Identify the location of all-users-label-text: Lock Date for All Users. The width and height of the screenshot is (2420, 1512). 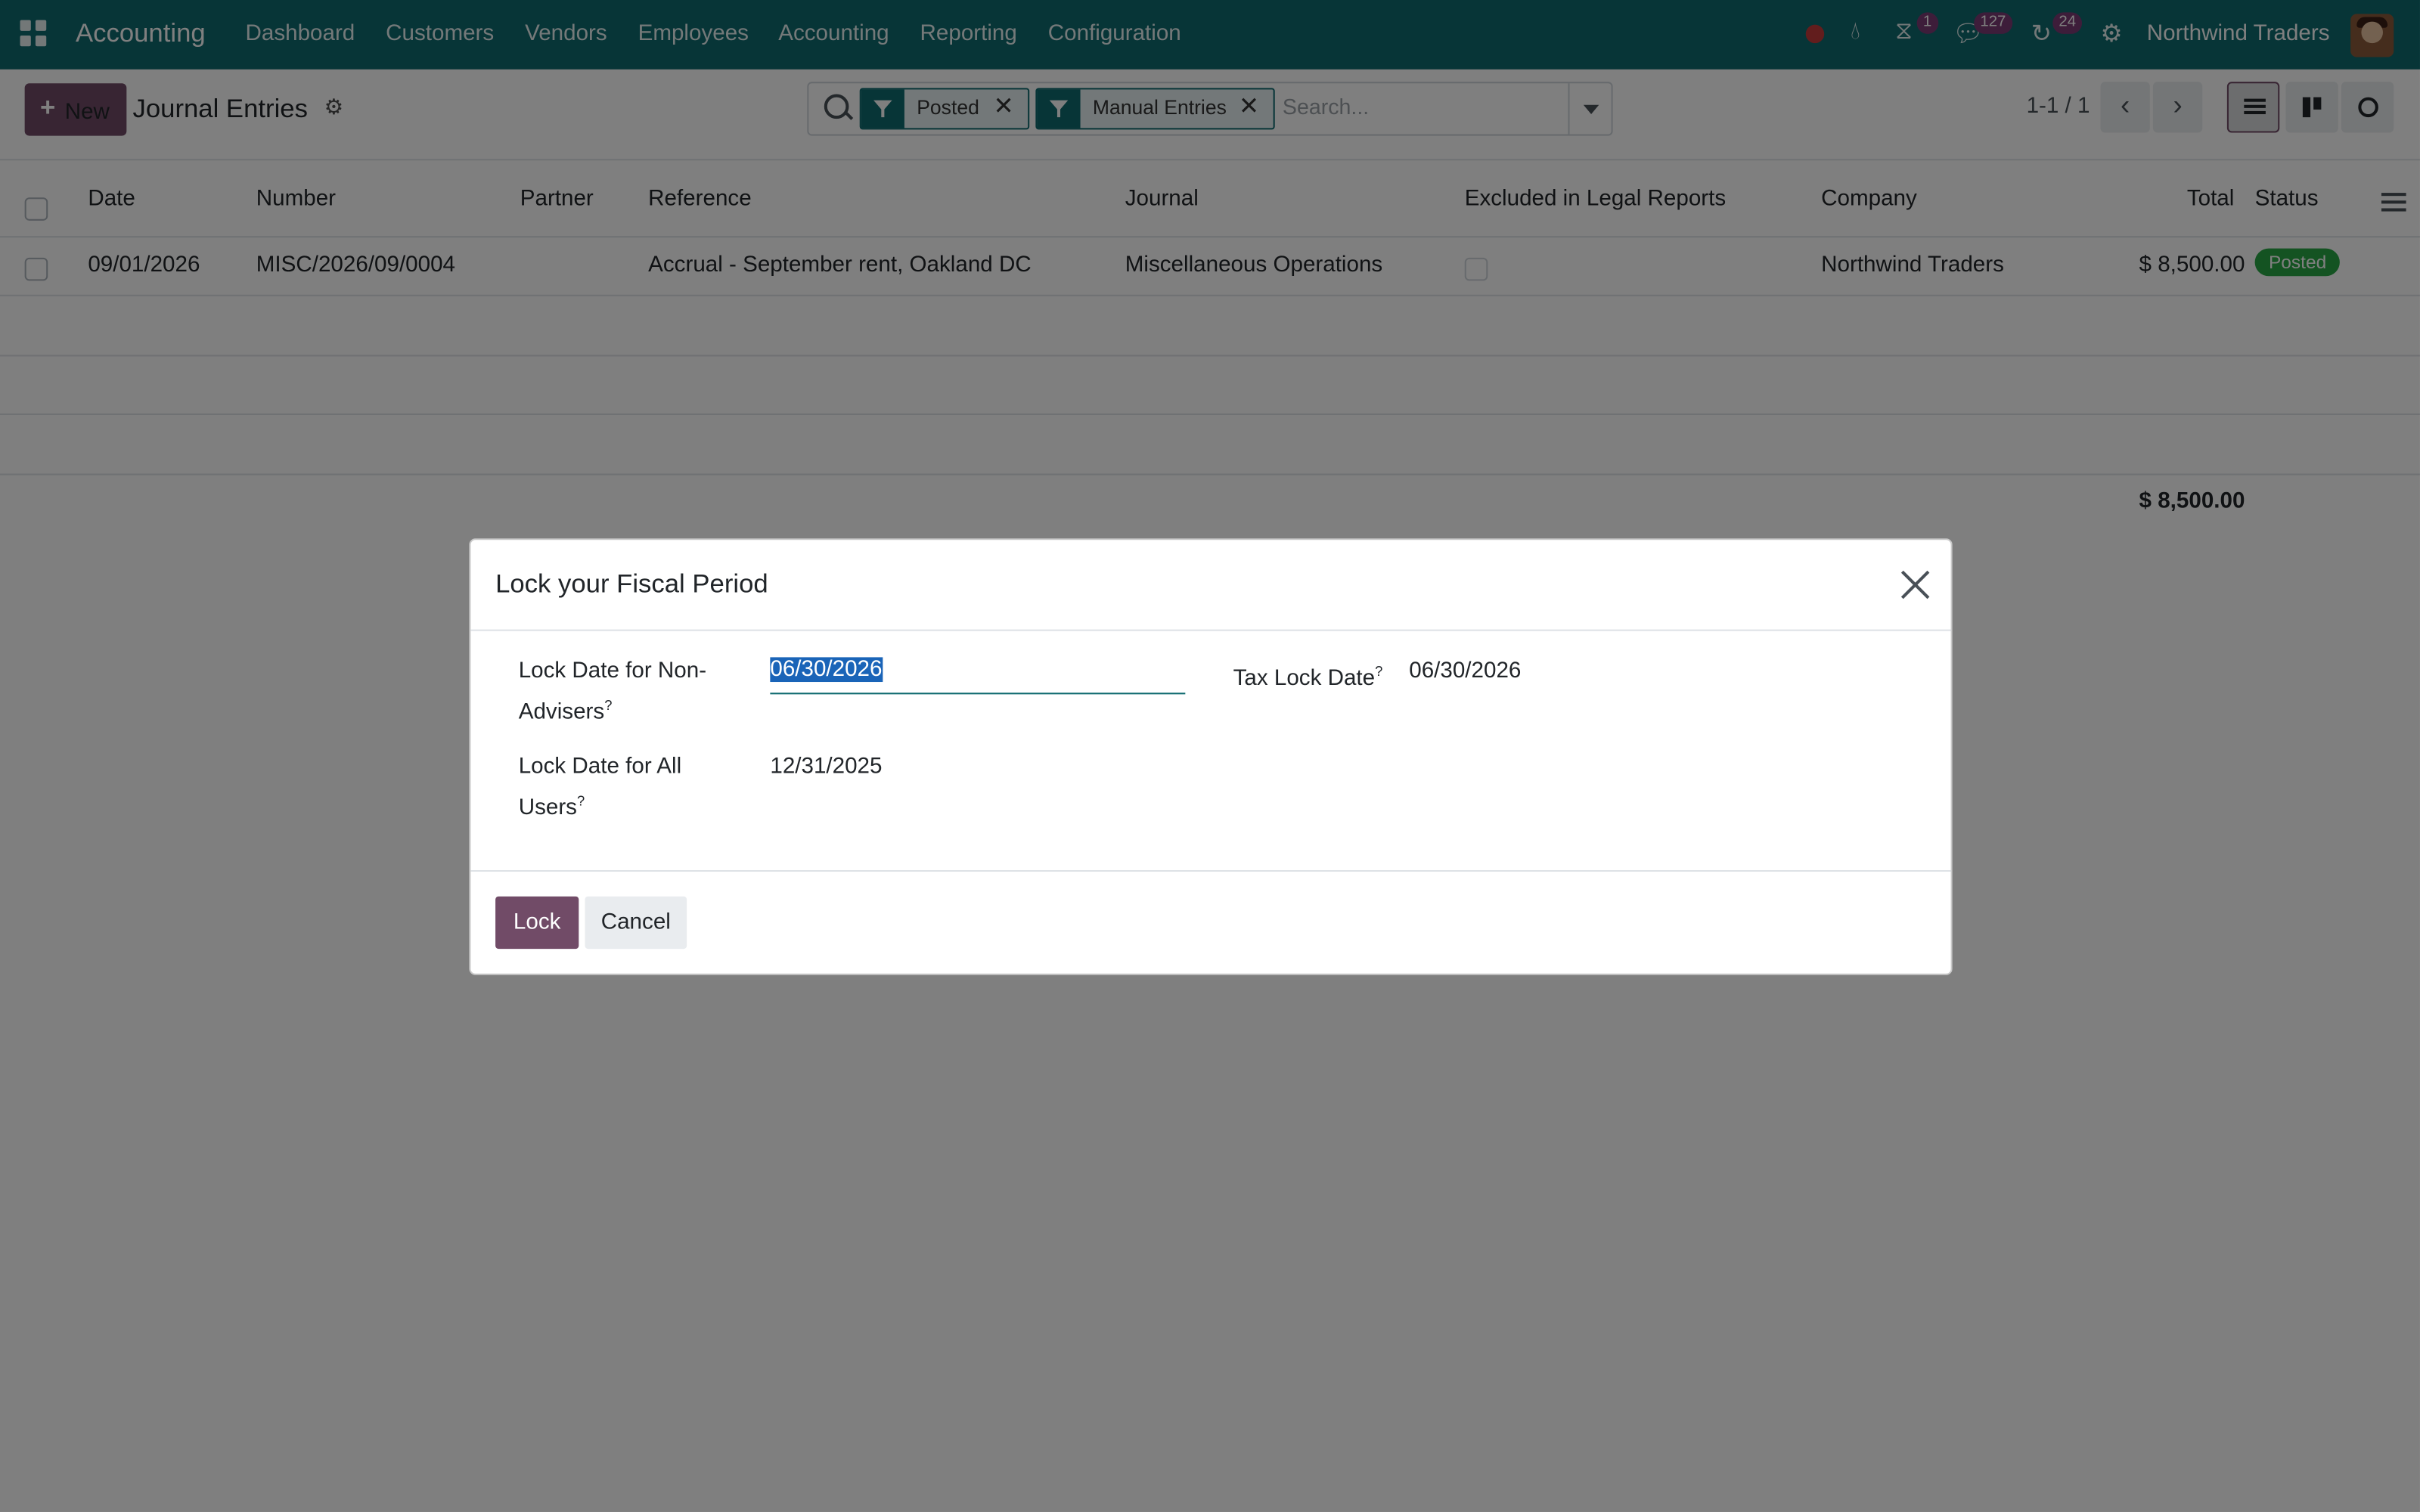
(600, 788).